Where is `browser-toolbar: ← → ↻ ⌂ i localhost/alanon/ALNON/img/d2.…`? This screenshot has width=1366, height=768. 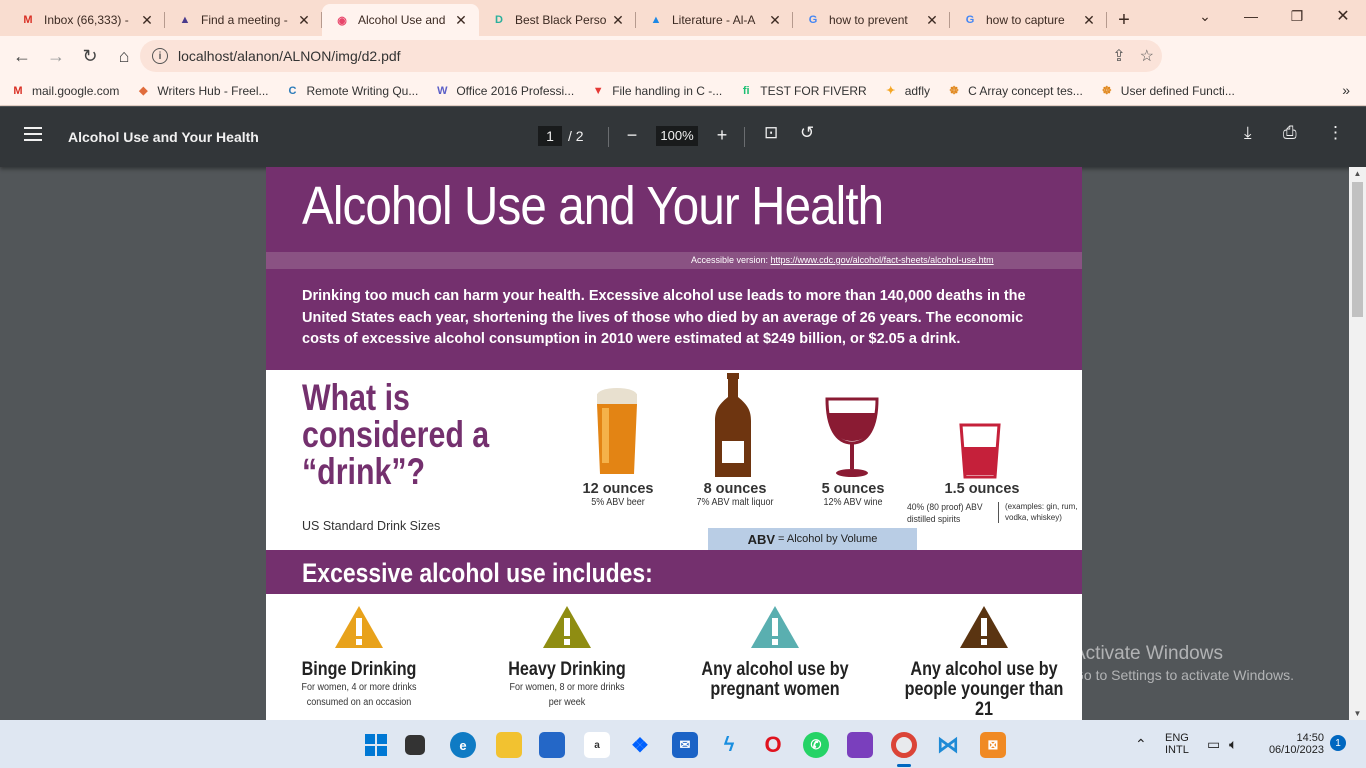 browser-toolbar: ← → ↻ ⌂ i localhost/alanon/ALNON/img/d2.… is located at coordinates (683, 66).